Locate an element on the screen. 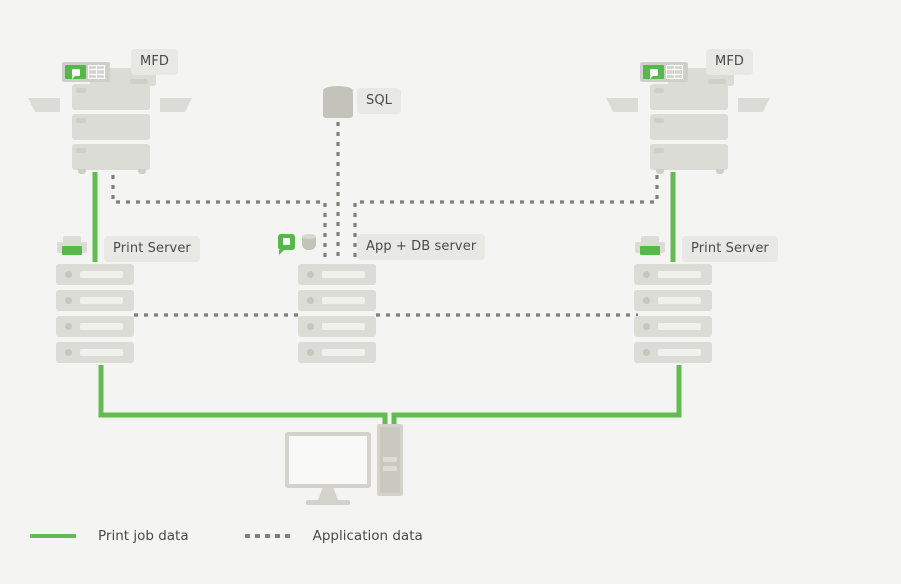 The image size is (901, 584). dotted-line-icon is located at coordinates (267, 536).